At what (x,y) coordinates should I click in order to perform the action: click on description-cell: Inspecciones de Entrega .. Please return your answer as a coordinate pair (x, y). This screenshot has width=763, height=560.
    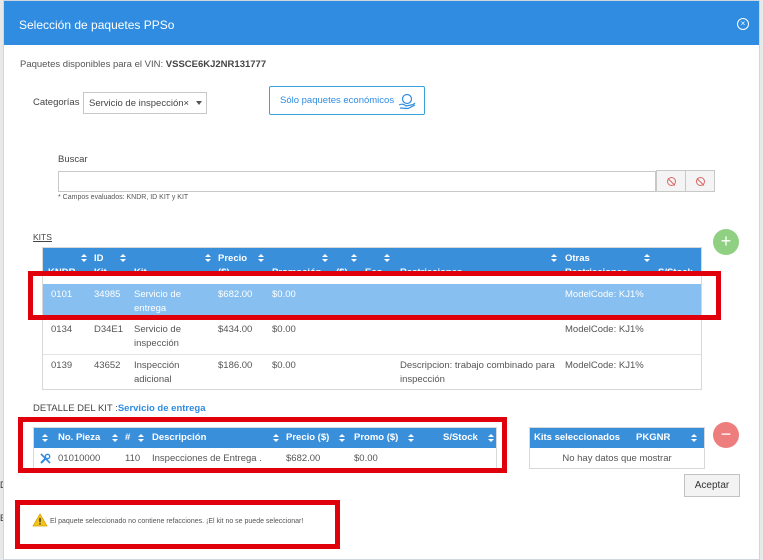
    Looking at the image, I should click on (207, 458).